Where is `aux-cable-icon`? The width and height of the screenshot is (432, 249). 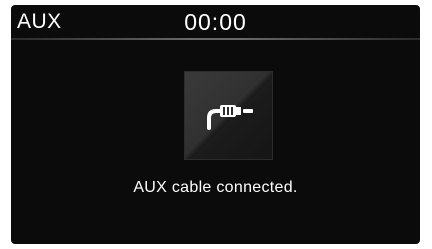 aux-cable-icon is located at coordinates (230, 117).